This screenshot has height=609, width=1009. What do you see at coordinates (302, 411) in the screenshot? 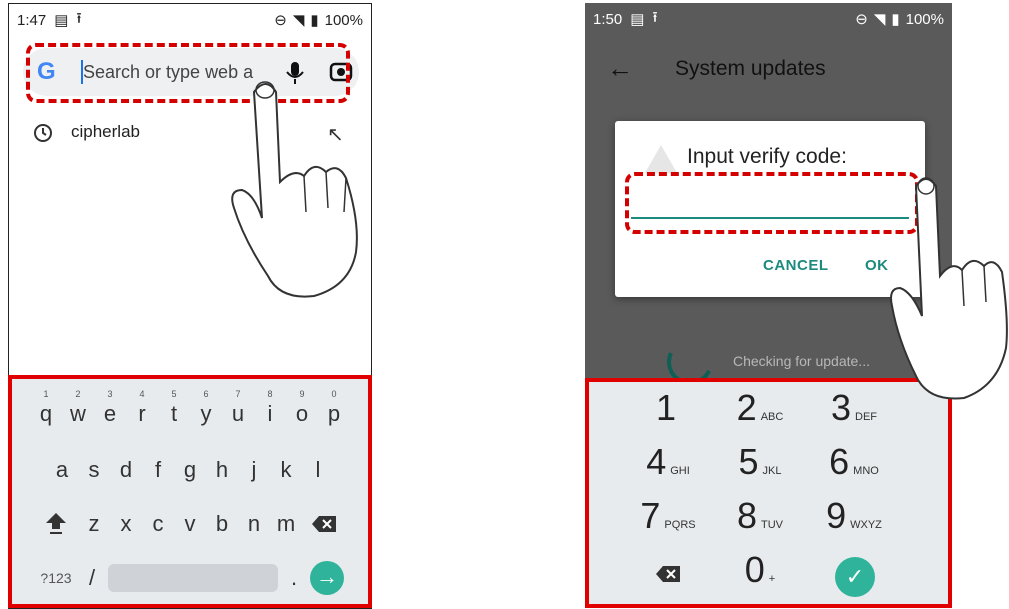
I see `key-o: 9o` at bounding box center [302, 411].